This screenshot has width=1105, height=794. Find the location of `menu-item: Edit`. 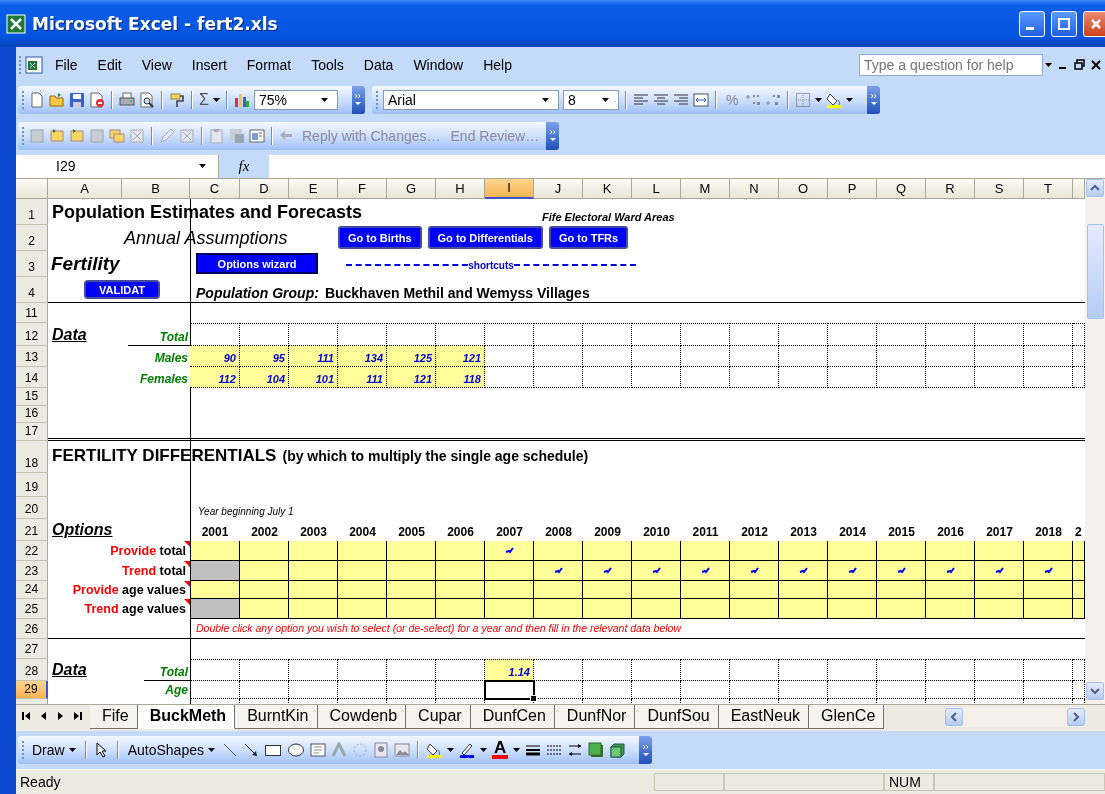

menu-item: Edit is located at coordinates (109, 64).